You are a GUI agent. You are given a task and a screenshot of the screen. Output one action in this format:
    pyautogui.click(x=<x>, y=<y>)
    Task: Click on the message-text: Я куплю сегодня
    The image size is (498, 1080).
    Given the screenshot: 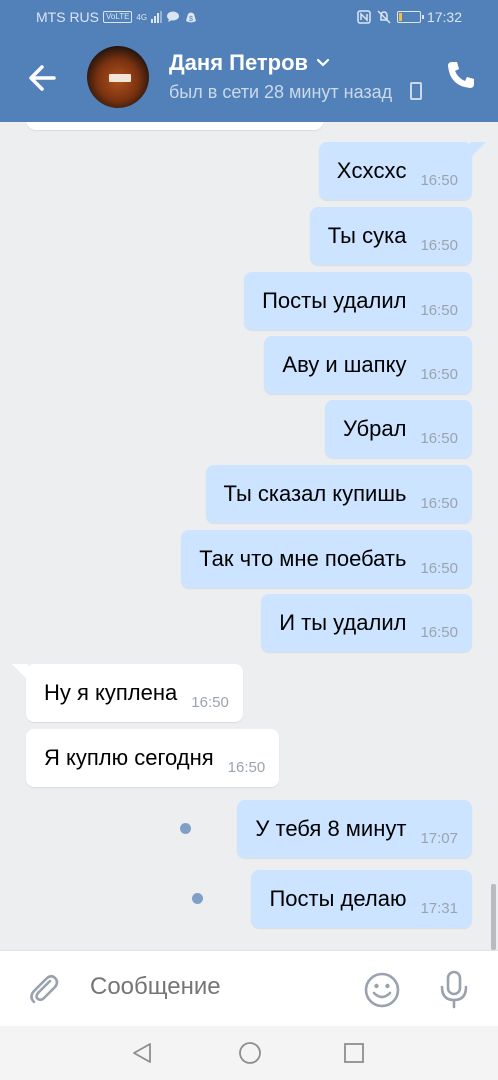 What is the action you would take?
    pyautogui.click(x=129, y=757)
    